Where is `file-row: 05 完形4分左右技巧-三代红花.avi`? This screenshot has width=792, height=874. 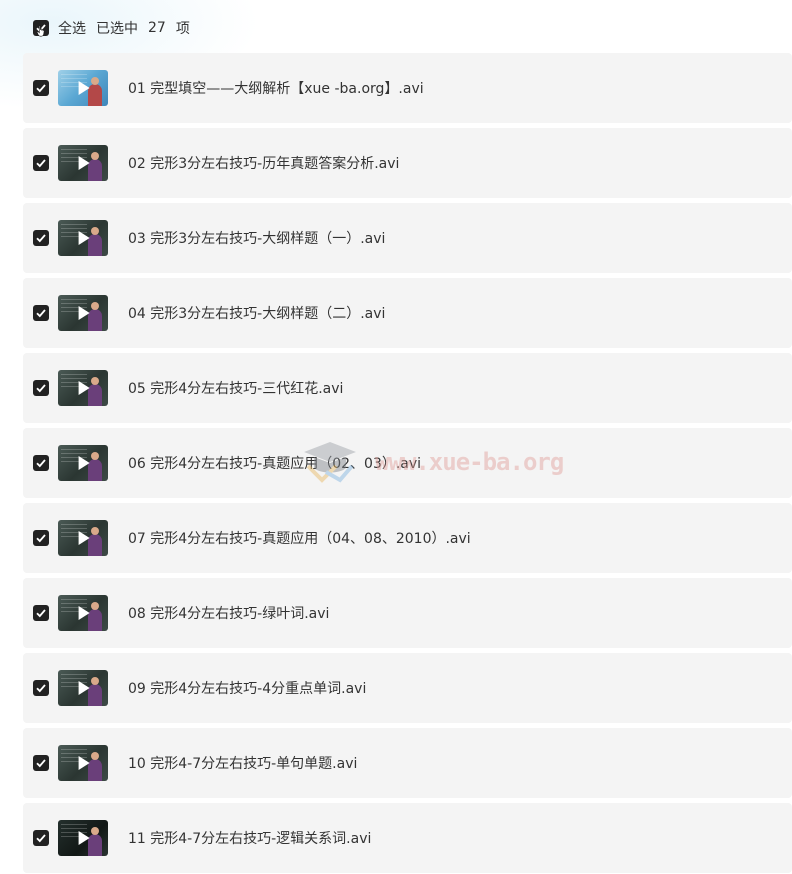
file-row: 05 完形4分左右技巧-三代红花.avi is located at coordinates (407, 388).